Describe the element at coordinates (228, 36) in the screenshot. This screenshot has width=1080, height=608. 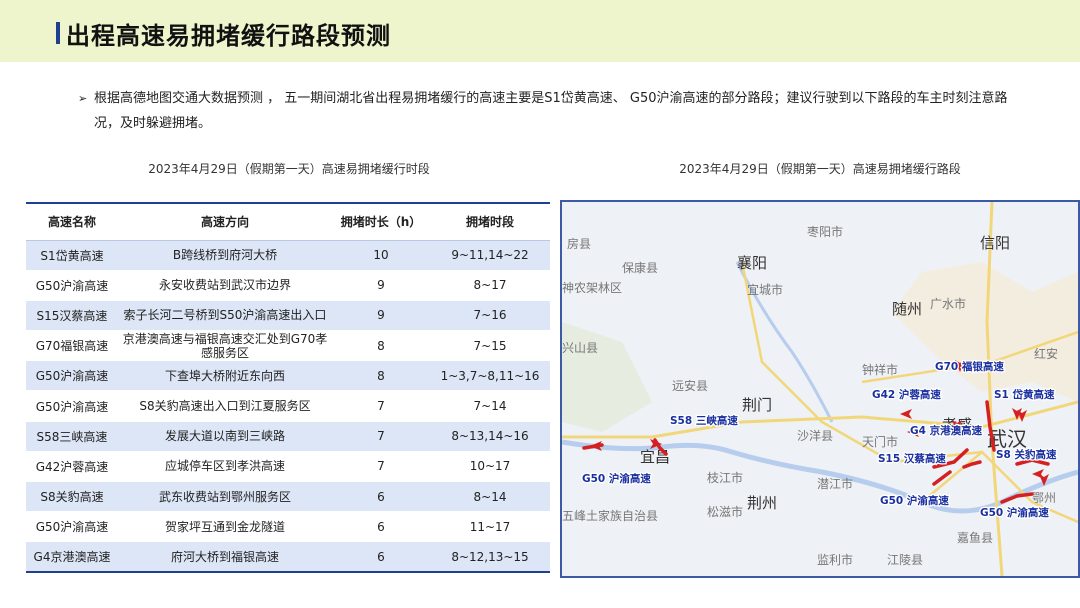
I see `page-title: 出程高速易拥堵缓行路段预测` at that location.